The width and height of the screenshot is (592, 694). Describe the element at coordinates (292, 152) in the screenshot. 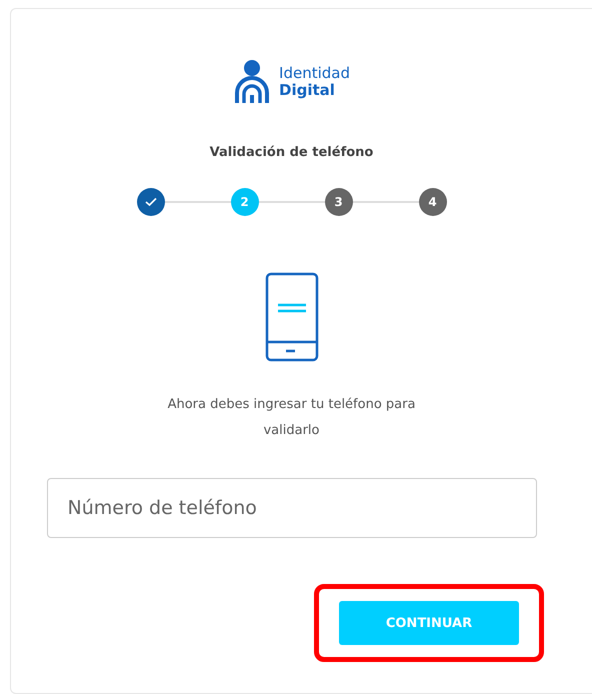

I see `step-title: Validación de teléfono` at that location.